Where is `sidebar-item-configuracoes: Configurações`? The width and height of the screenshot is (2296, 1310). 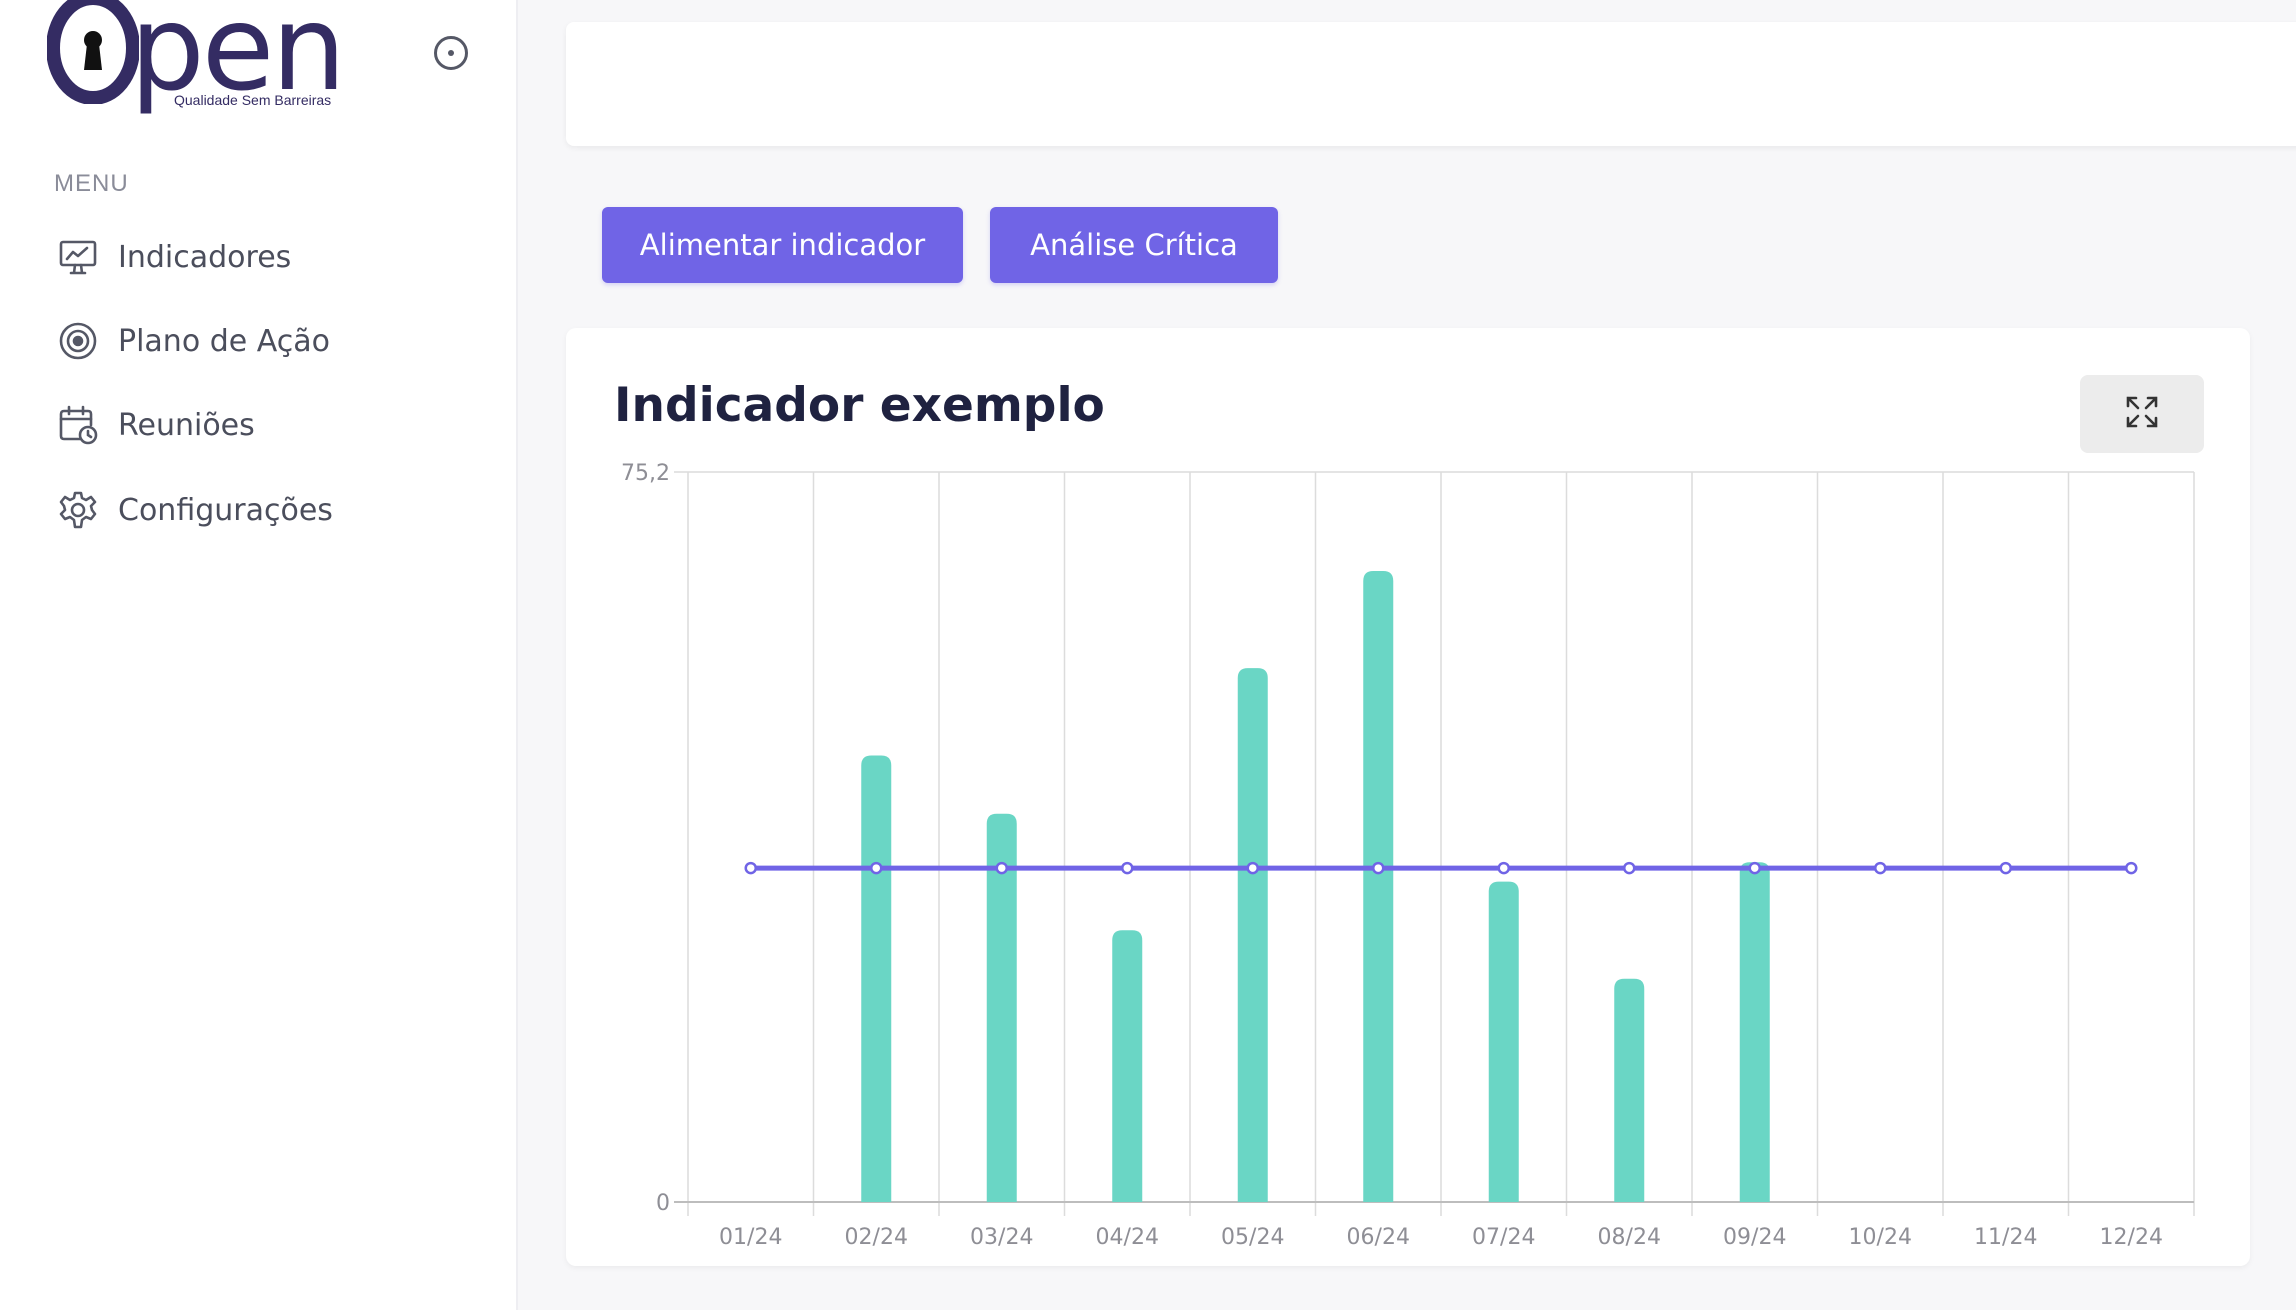 sidebar-item-configuracoes: Configurações is located at coordinates (264, 510).